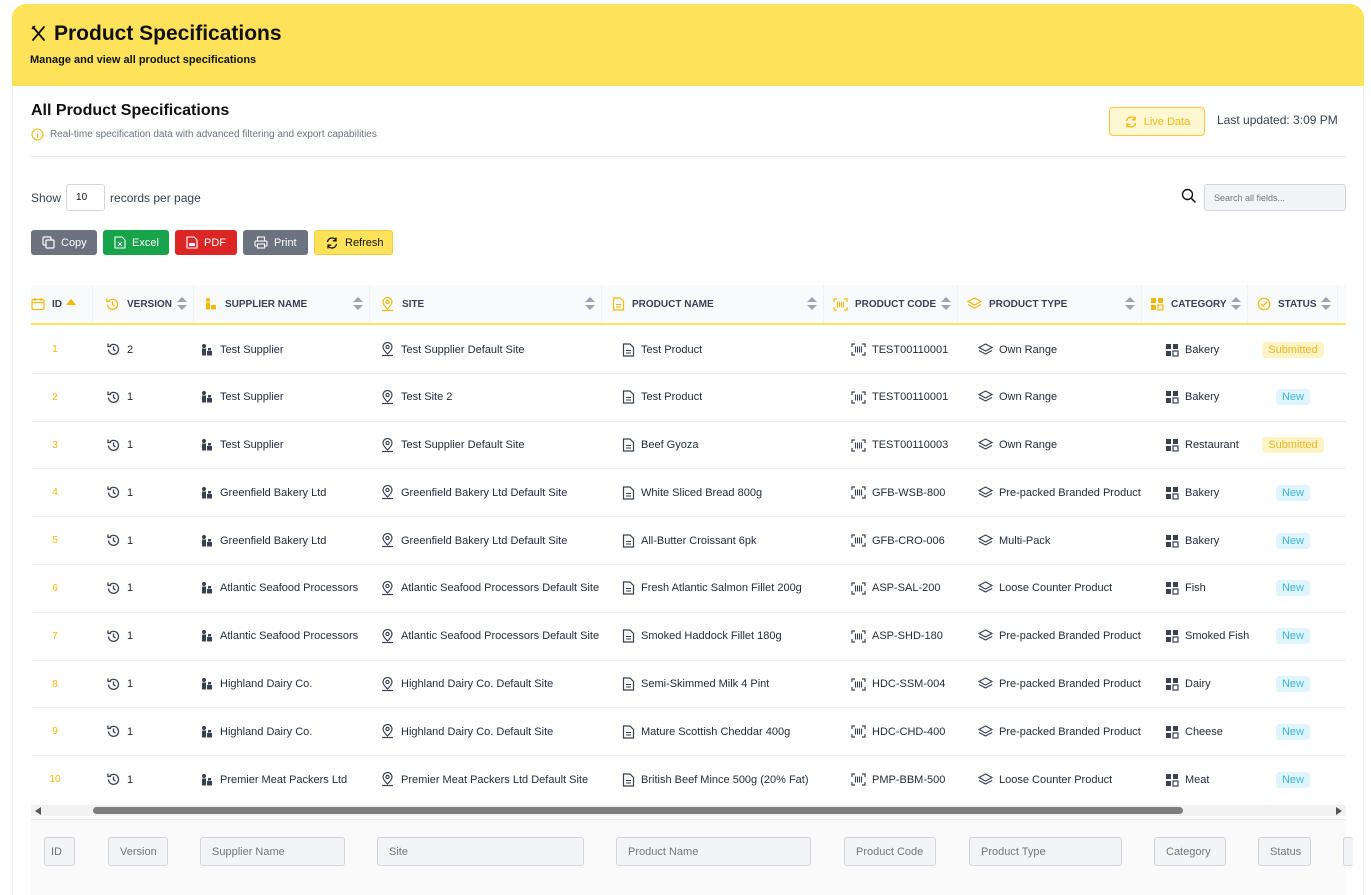 Image resolution: width=1371 pixels, height=895 pixels. What do you see at coordinates (138, 851) in the screenshot?
I see `filter-version-input` at bounding box center [138, 851].